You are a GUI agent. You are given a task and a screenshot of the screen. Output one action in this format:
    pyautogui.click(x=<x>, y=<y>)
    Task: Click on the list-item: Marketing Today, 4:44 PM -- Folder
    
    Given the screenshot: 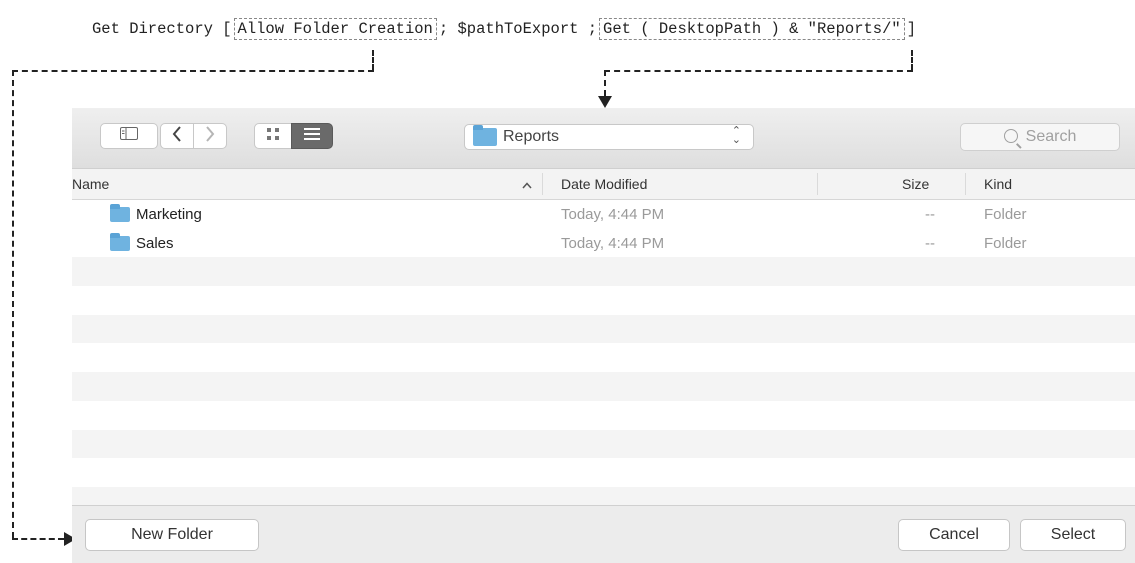 What is the action you would take?
    pyautogui.click(x=603, y=214)
    